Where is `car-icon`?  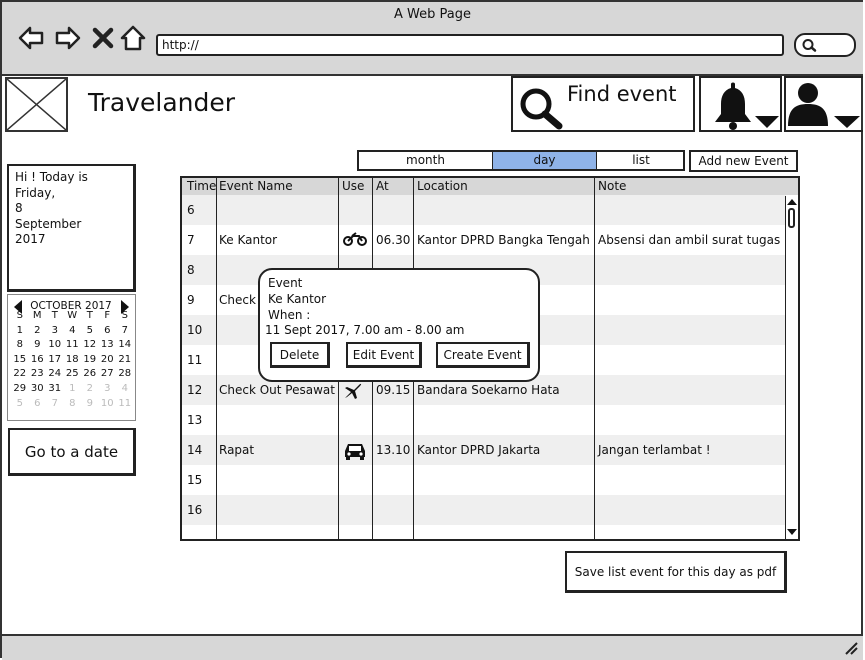 car-icon is located at coordinates (355, 452).